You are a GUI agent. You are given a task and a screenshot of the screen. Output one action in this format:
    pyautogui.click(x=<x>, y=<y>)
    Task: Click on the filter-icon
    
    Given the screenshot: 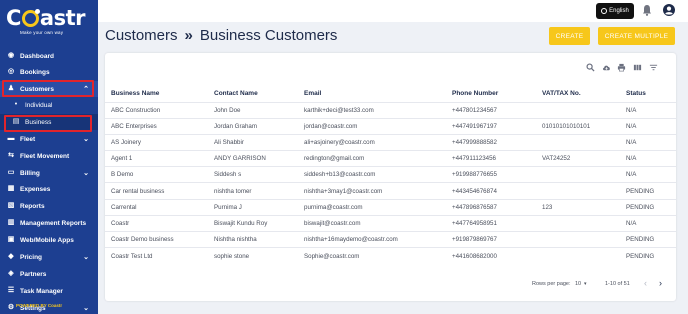 What is the action you would take?
    pyautogui.click(x=653, y=67)
    